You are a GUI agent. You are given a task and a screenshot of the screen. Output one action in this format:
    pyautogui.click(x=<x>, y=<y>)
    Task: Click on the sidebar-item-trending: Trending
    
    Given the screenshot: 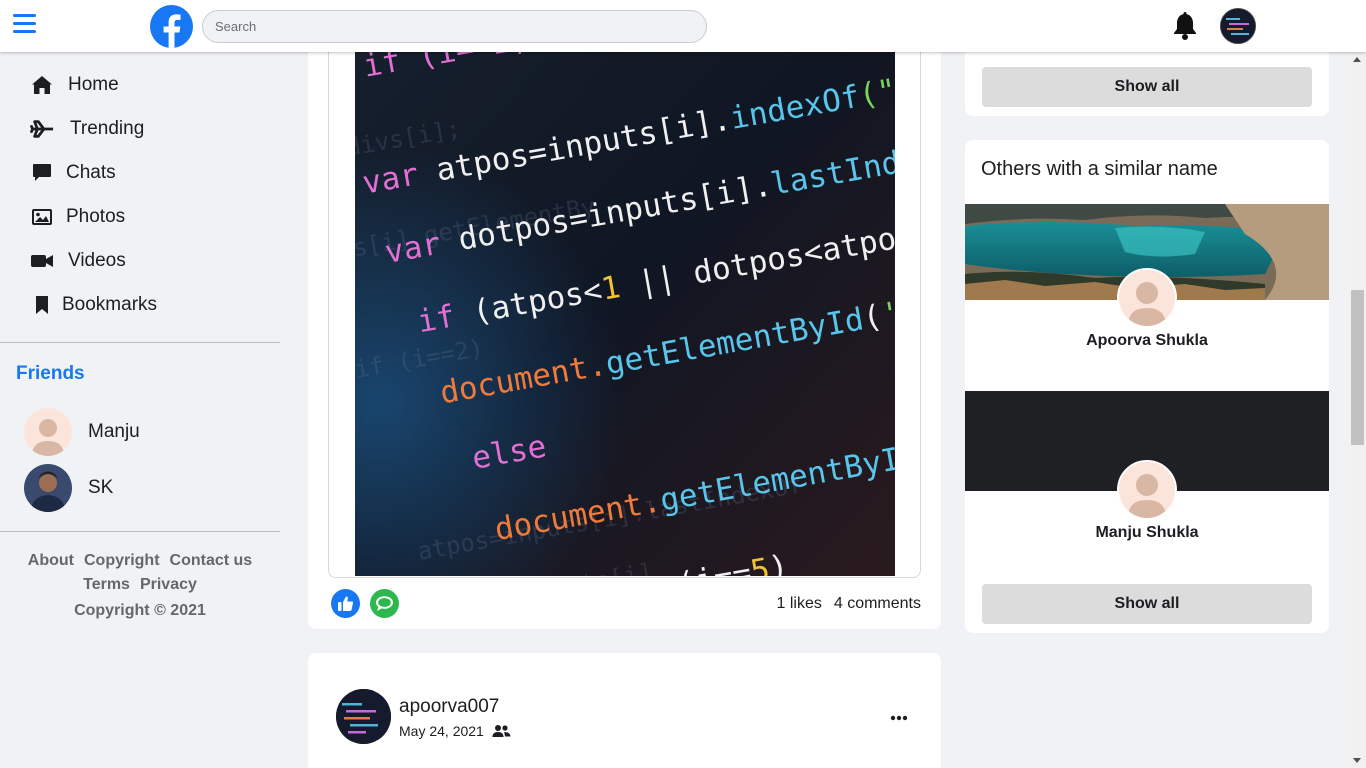 What is the action you would take?
    pyautogui.click(x=87, y=129)
    